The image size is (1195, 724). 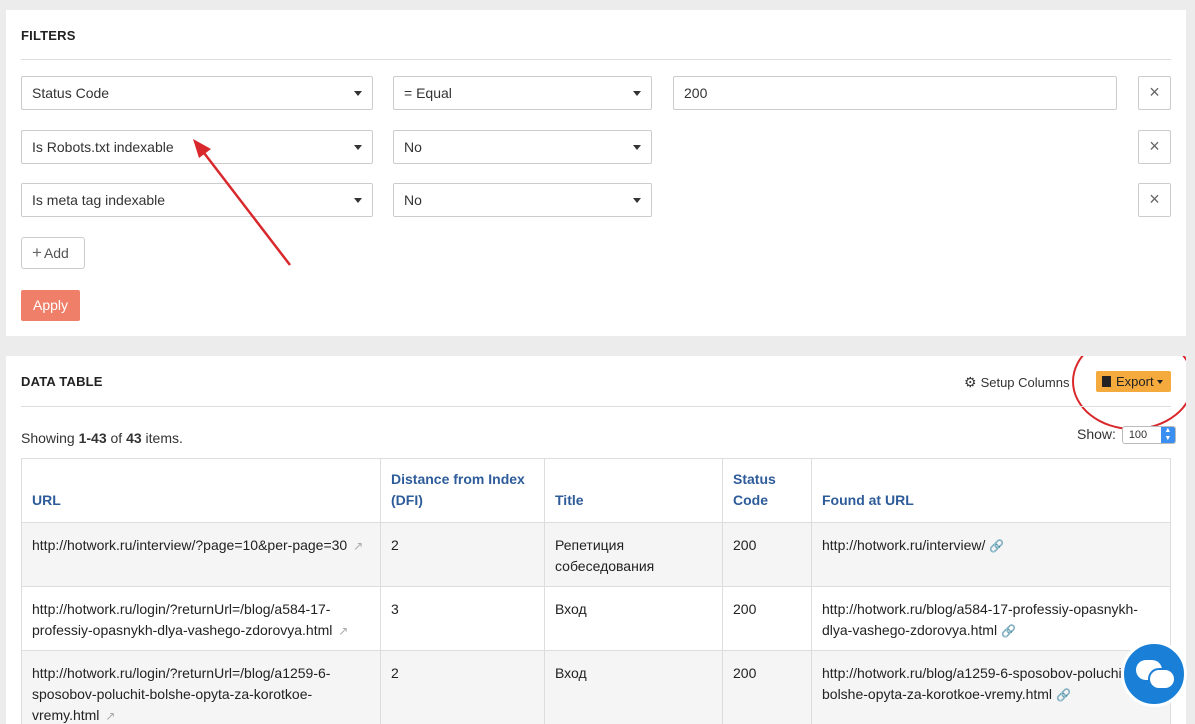 What do you see at coordinates (197, 147) in the screenshot?
I see `filter-field-select-2: Is Robots.txt indexable` at bounding box center [197, 147].